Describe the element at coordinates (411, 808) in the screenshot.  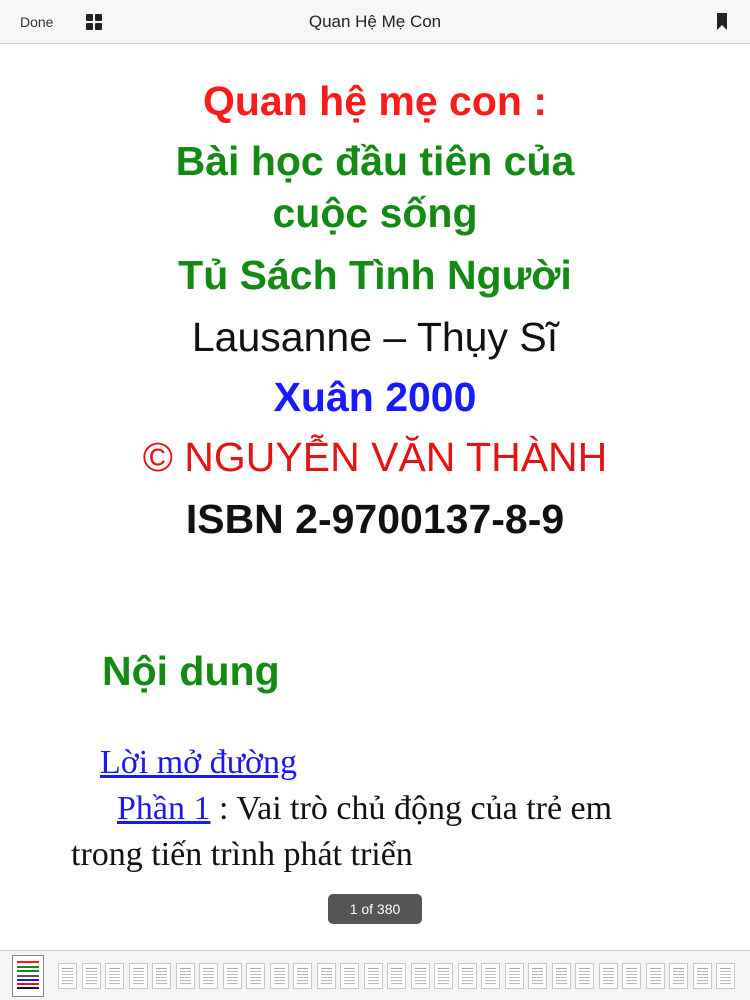
I see `toc-entry-text: : Vai trò chủ động của trẻ em` at that location.